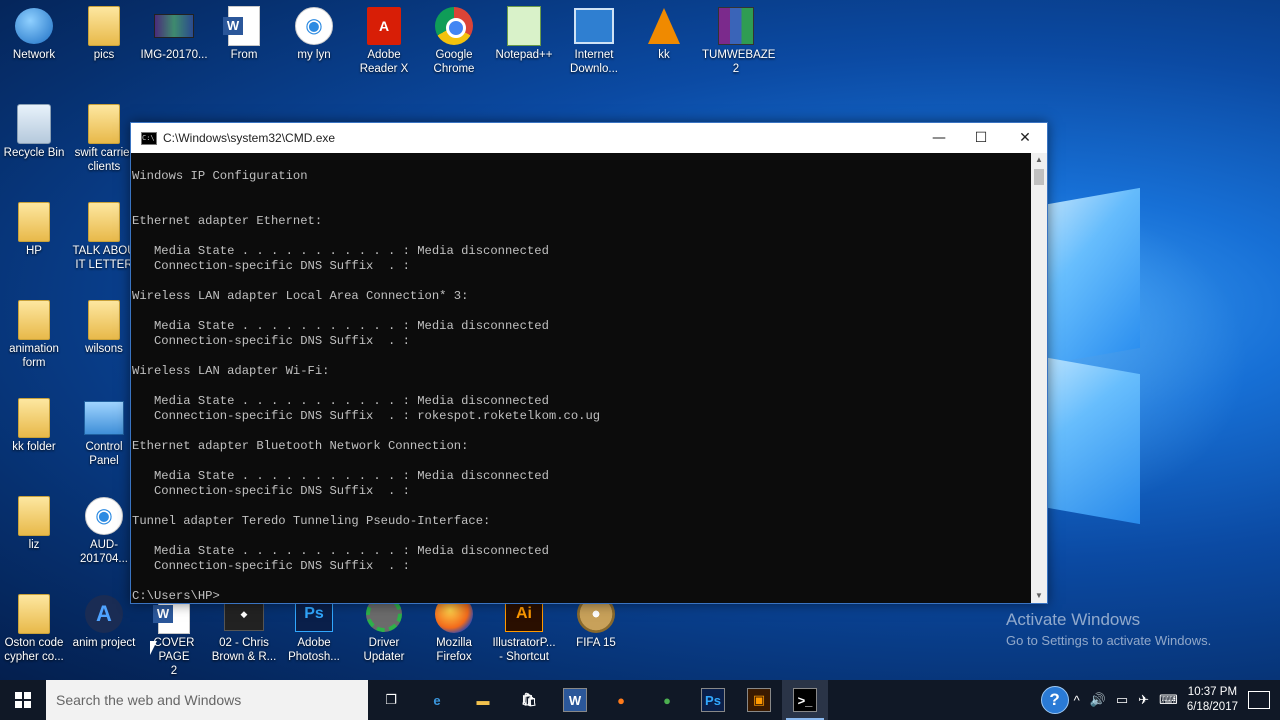  What do you see at coordinates (524, 629) in the screenshot?
I see `desktop-icon: Ai IllustratorP... - Shortcut` at bounding box center [524, 629].